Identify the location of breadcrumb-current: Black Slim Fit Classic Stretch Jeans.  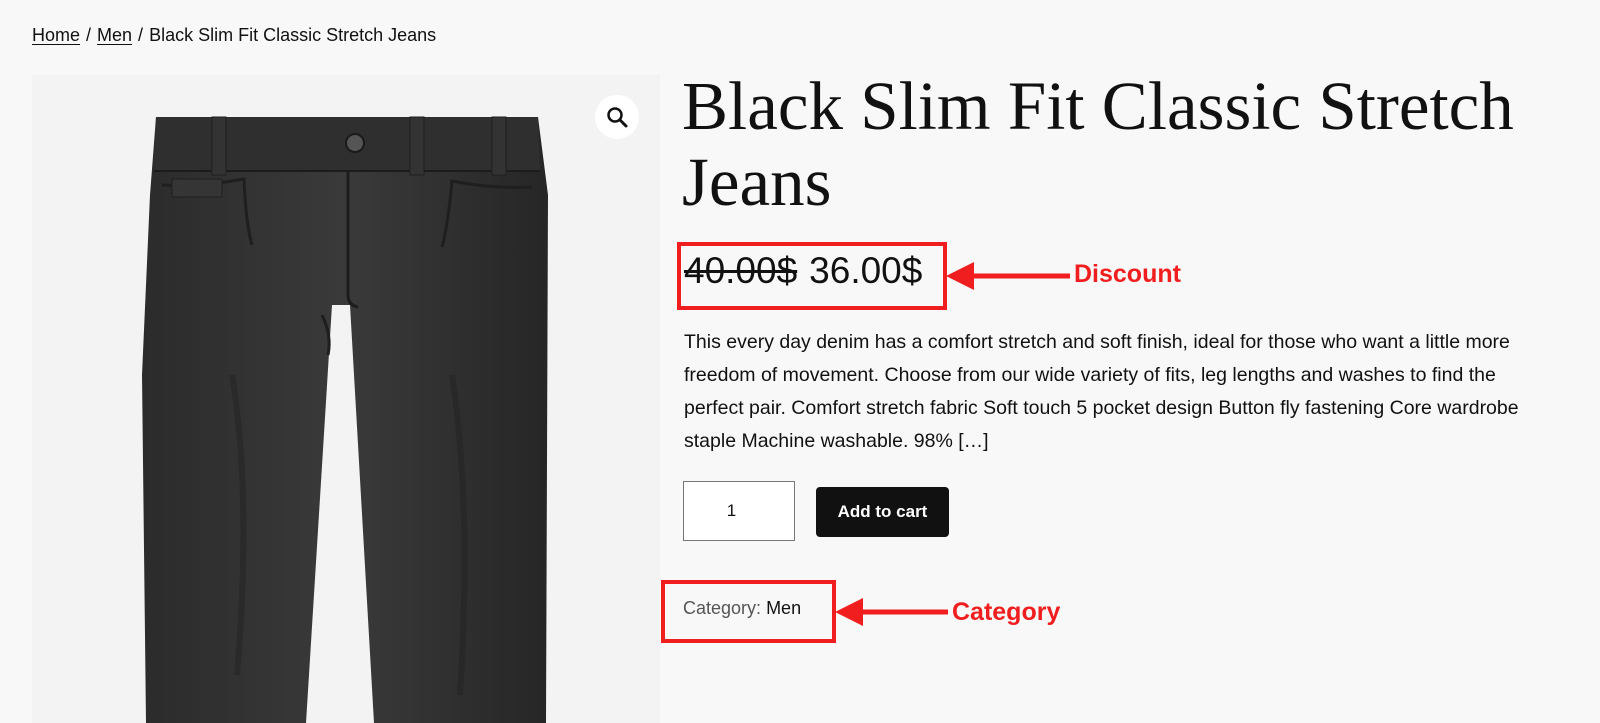
(293, 35).